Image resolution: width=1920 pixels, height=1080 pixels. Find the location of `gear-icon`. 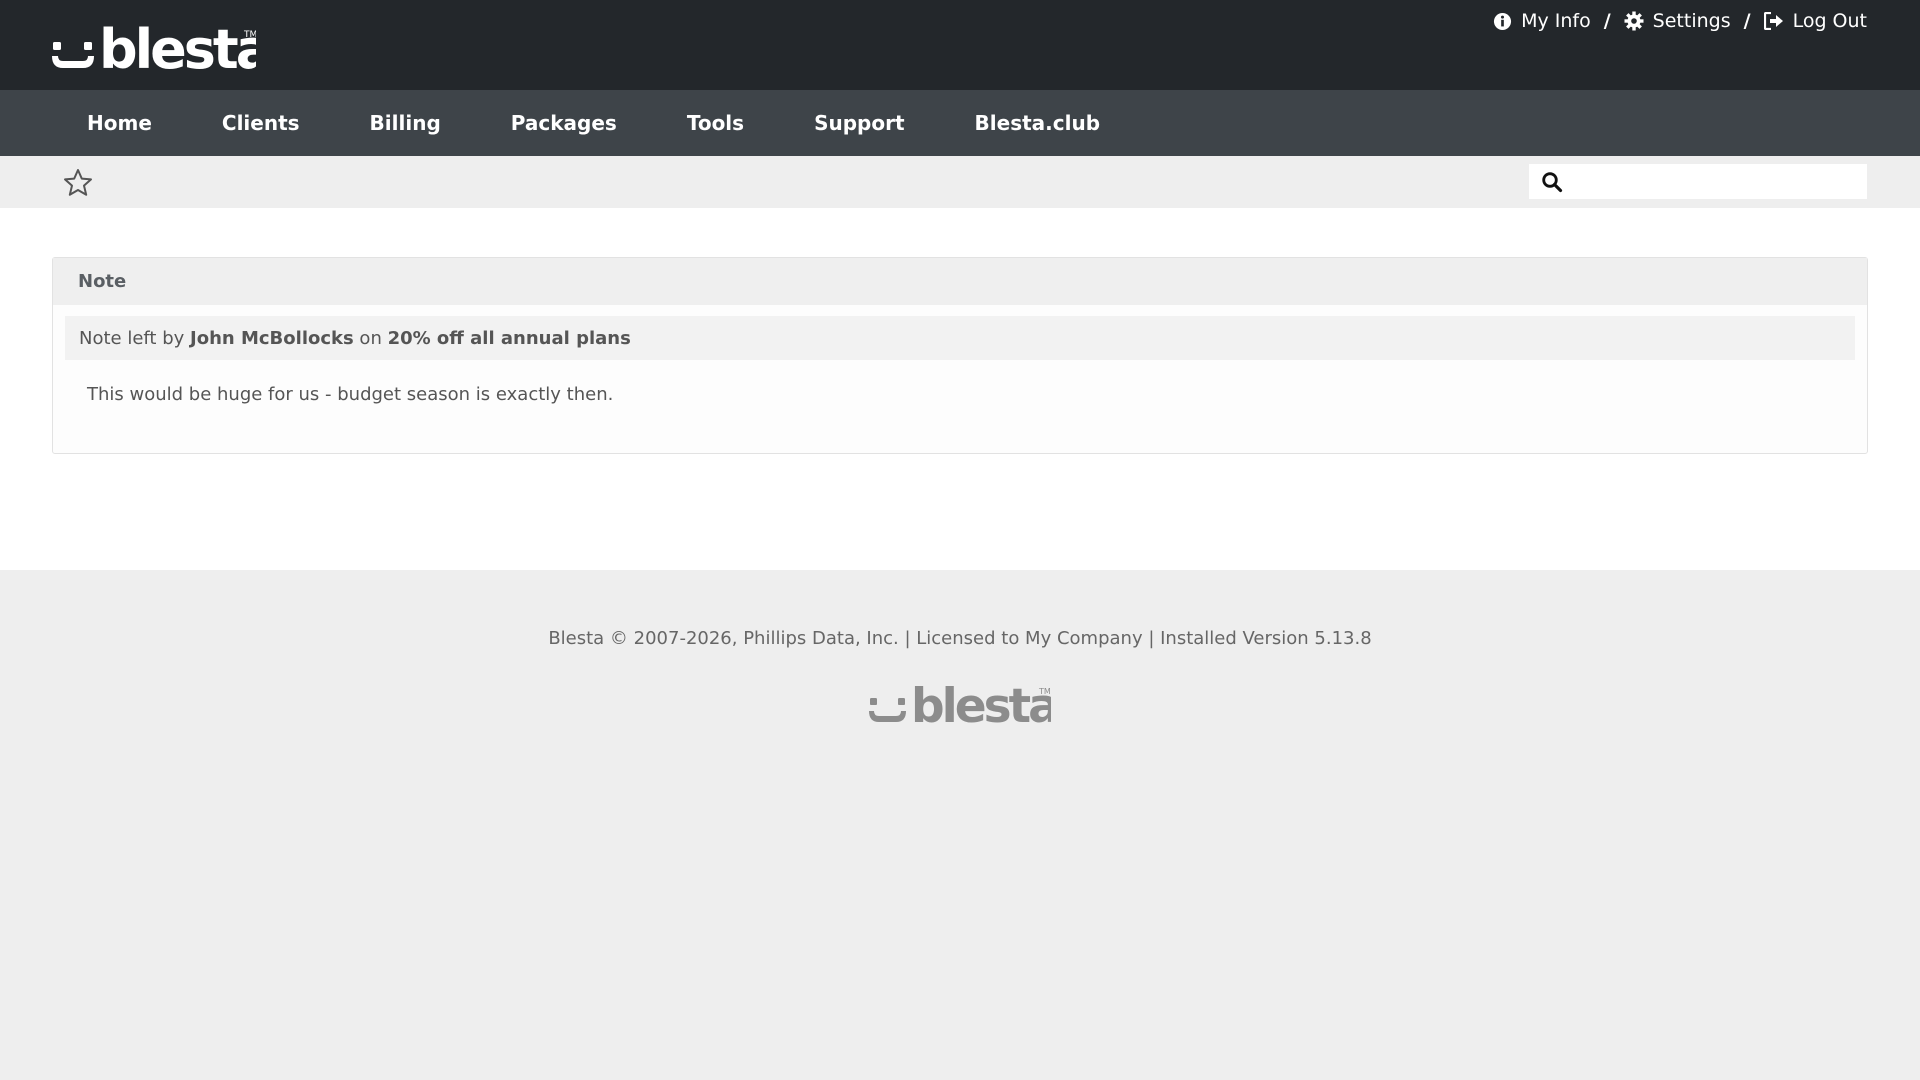

gear-icon is located at coordinates (1634, 21).